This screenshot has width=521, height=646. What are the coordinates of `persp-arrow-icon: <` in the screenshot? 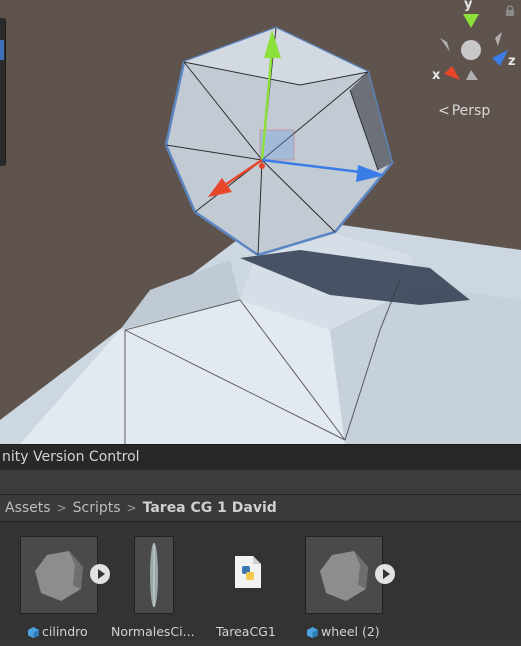 It's located at (444, 111).